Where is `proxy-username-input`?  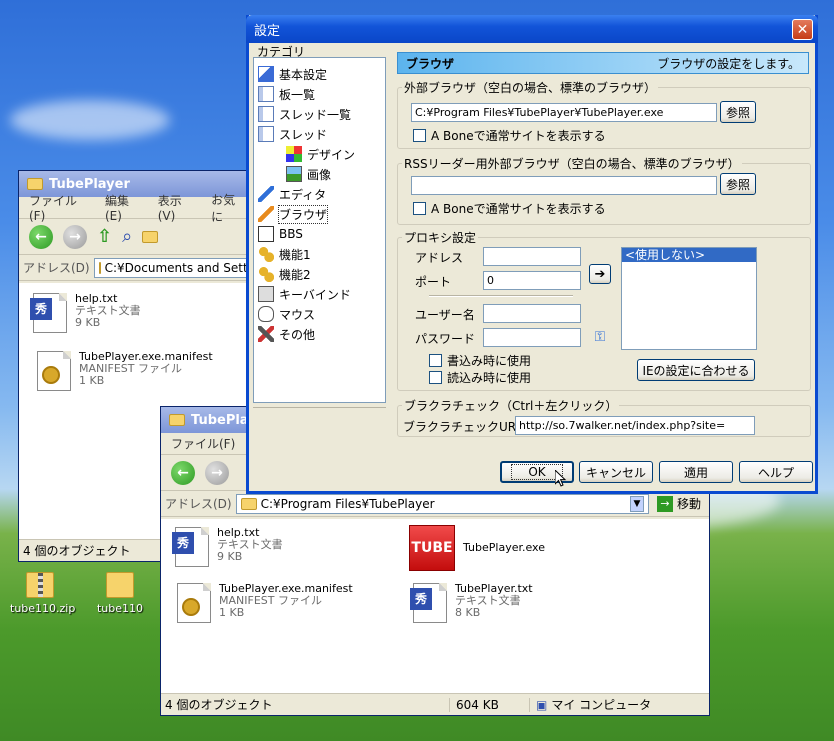
proxy-username-input is located at coordinates (532, 313).